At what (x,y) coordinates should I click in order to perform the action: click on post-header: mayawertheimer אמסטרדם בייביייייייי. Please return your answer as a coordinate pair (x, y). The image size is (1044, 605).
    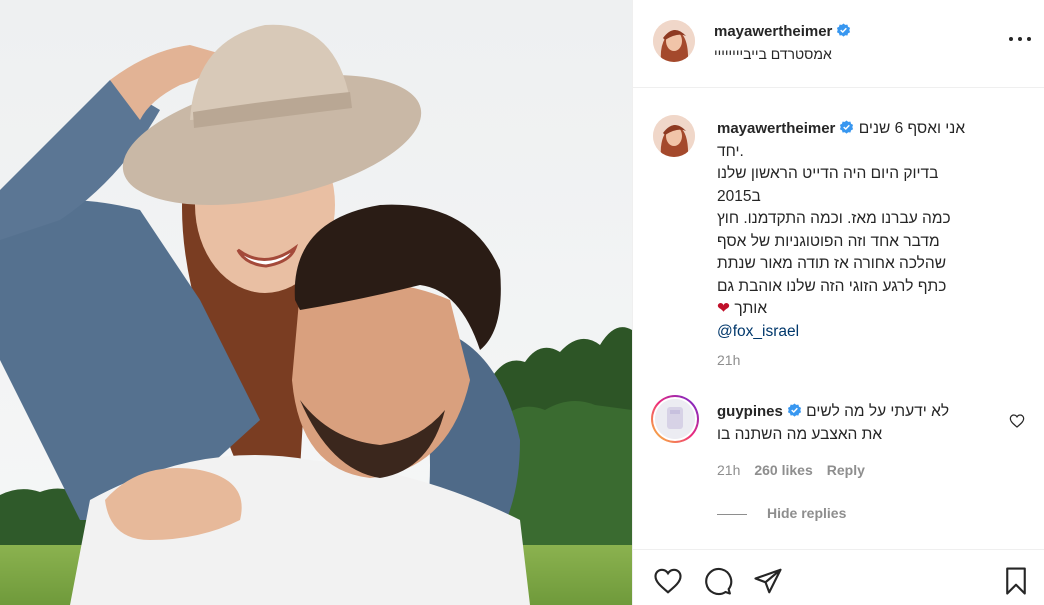
    Looking at the image, I should click on (838, 44).